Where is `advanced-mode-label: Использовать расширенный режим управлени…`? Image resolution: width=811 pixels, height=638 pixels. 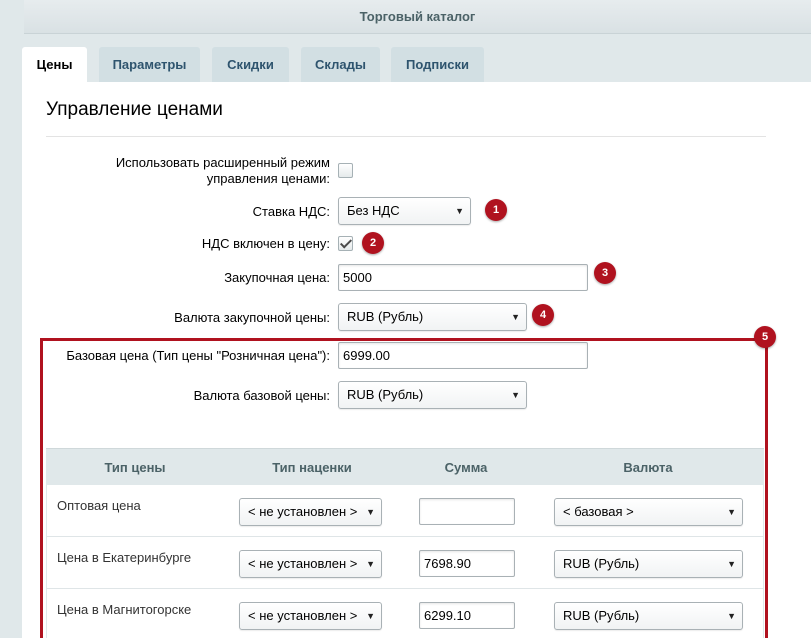
advanced-mode-label: Использовать расширенный режим управлени… is located at coordinates (205, 171).